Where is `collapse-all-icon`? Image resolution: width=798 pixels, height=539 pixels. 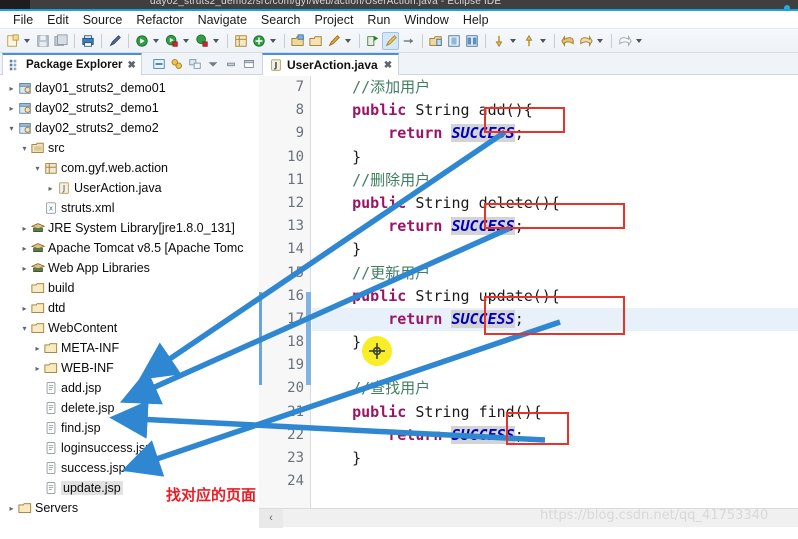
collapse-all-icon is located at coordinates (158, 63).